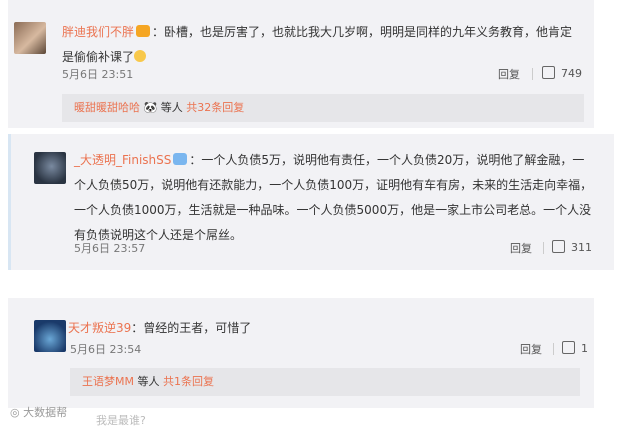 This screenshot has height=428, width=618. I want to click on like-count: 1, so click(584, 348).